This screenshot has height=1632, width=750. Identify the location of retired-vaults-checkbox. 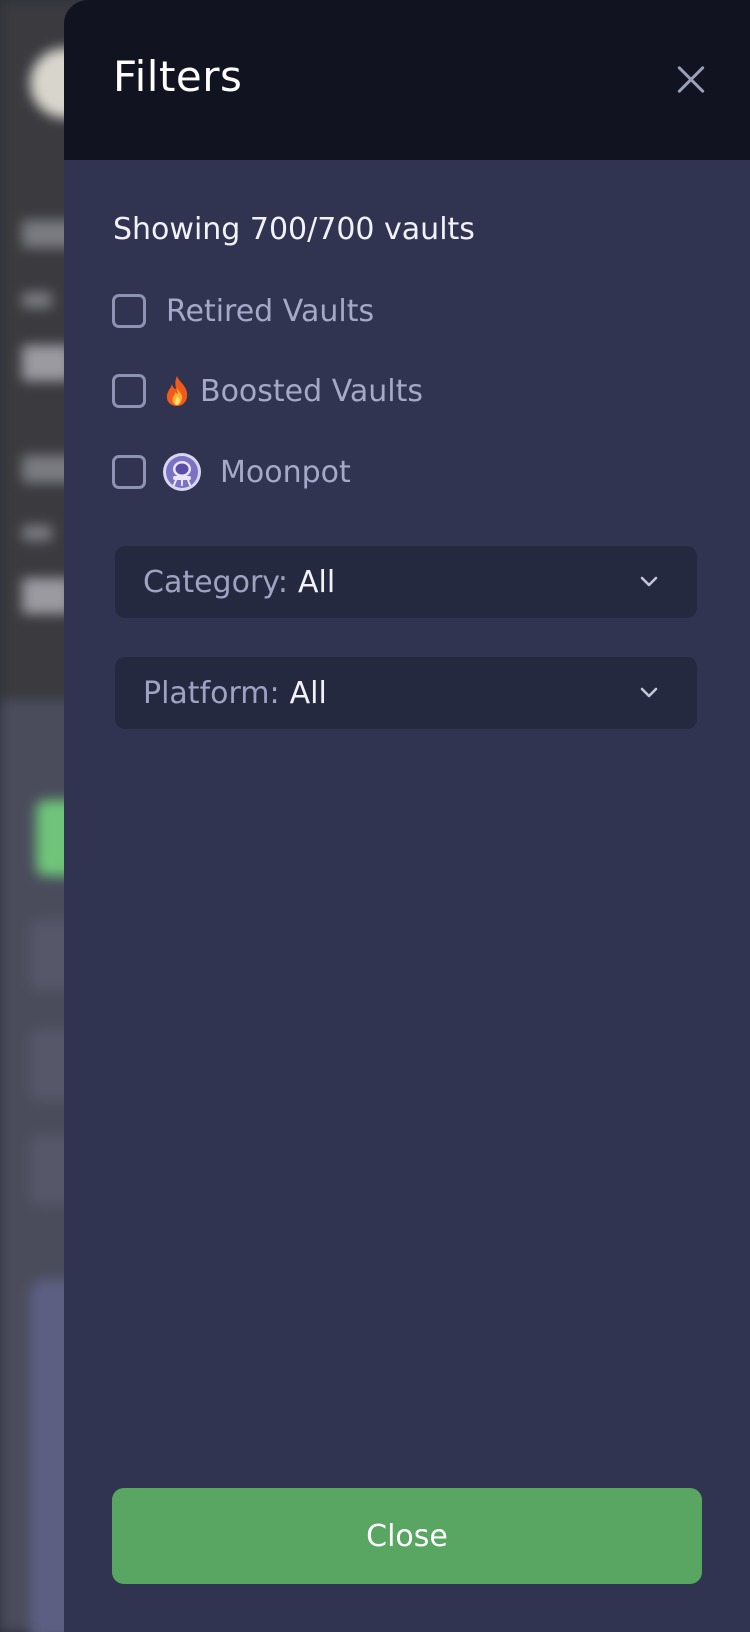
(129, 311).